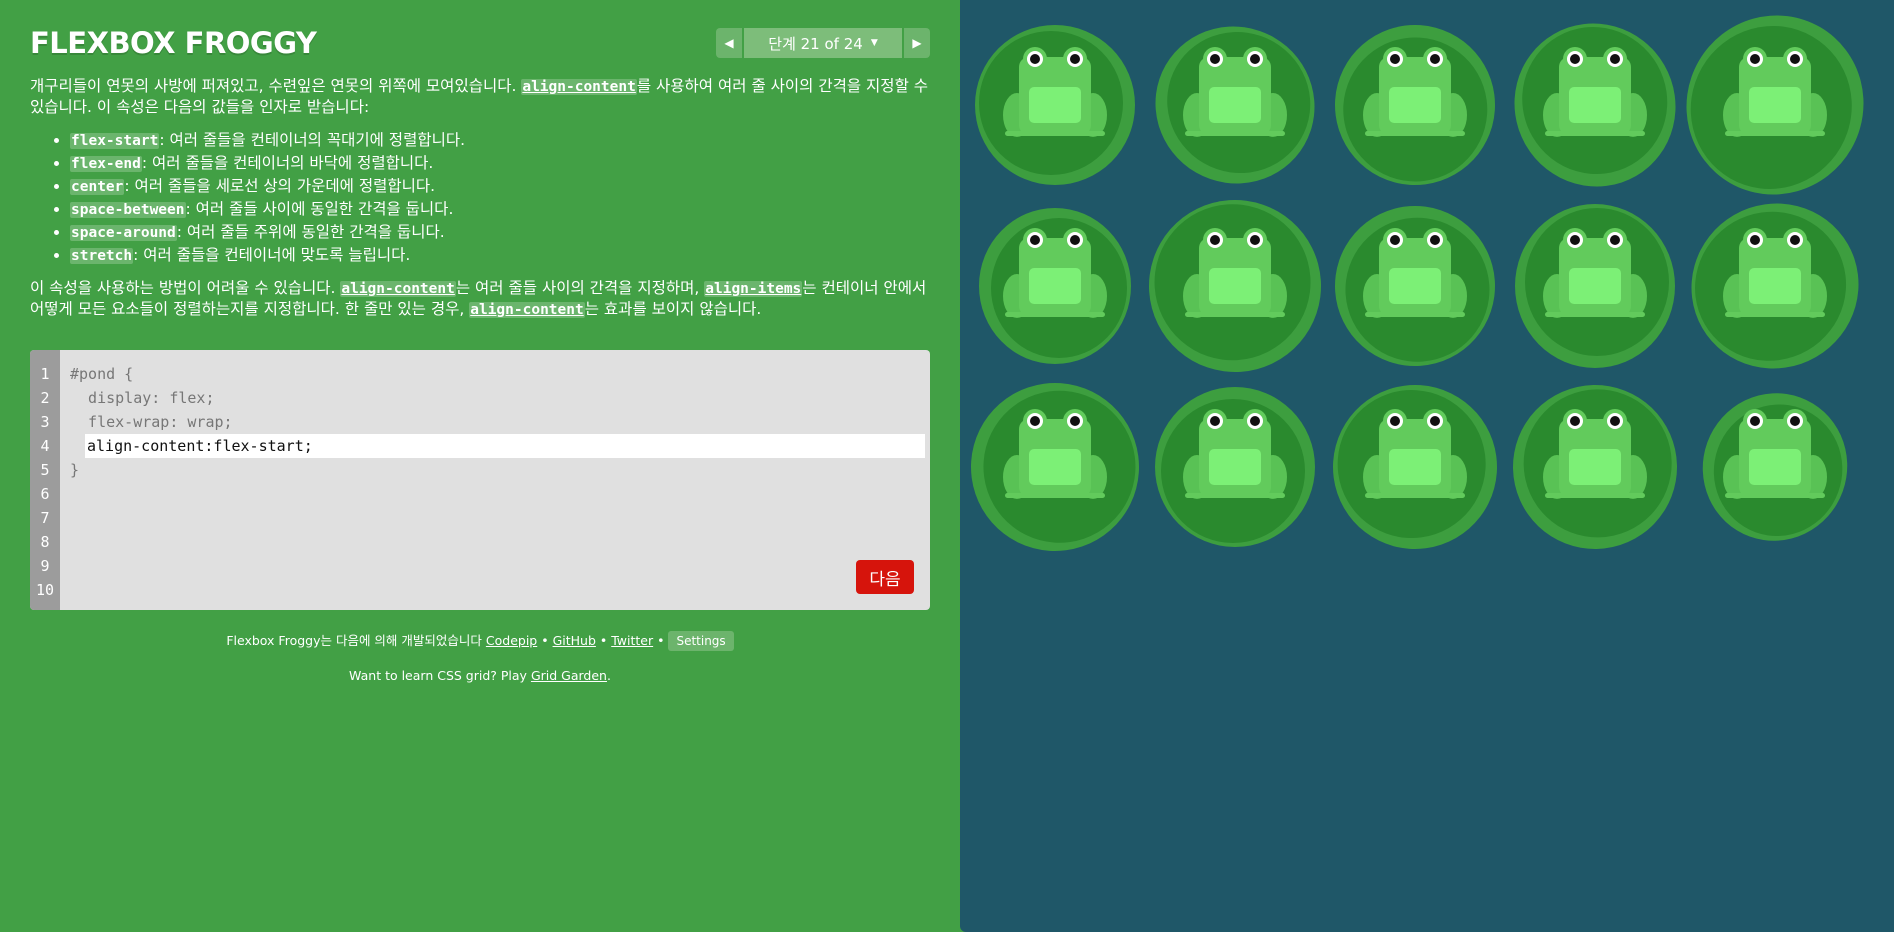 This screenshot has height=932, width=1894. Describe the element at coordinates (151, 422) in the screenshot. I see `code-line: flex-wrap: wrap;` at that location.